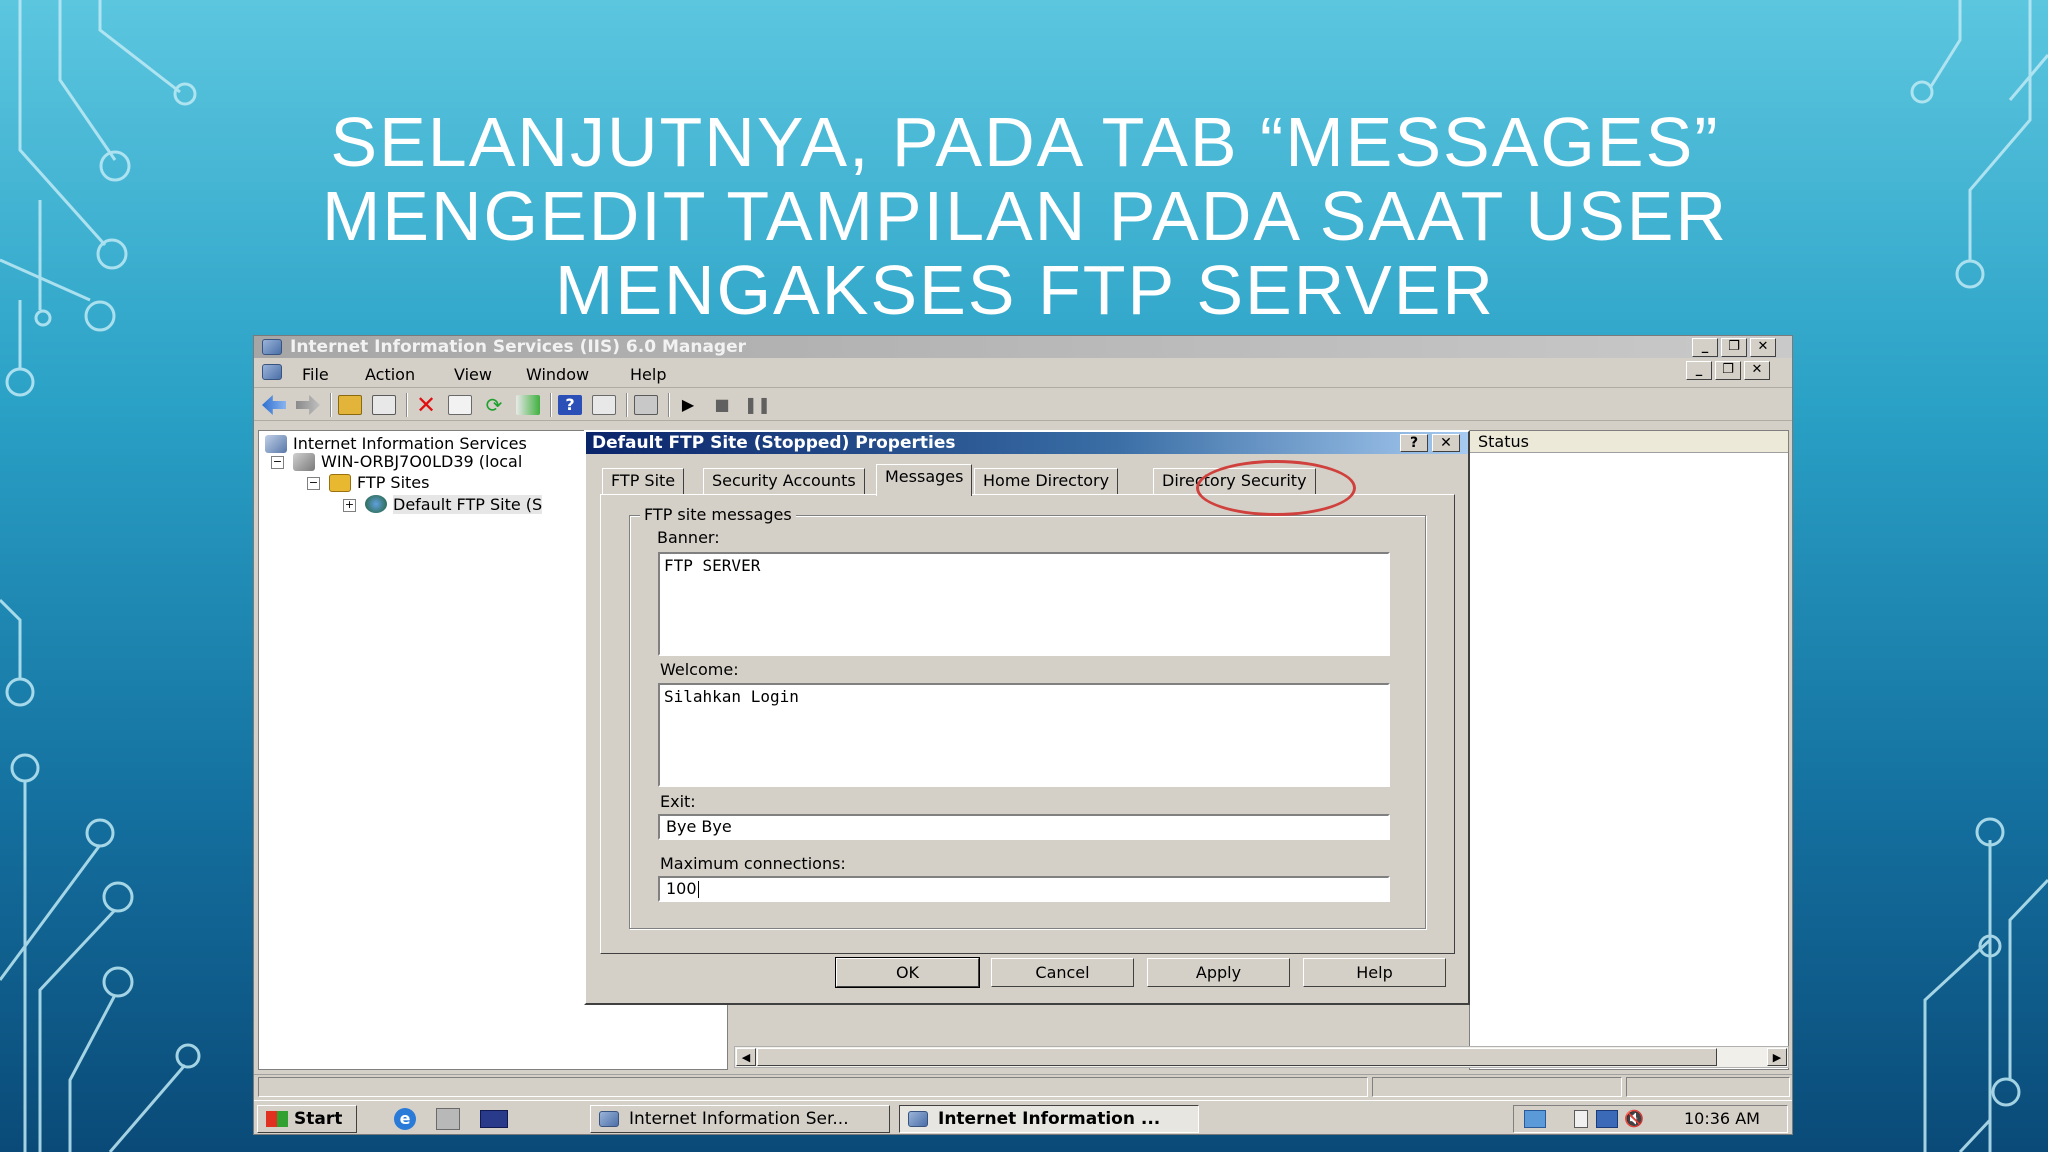 The height and width of the screenshot is (1152, 2048). I want to click on mmc-view-icon, so click(604, 405).